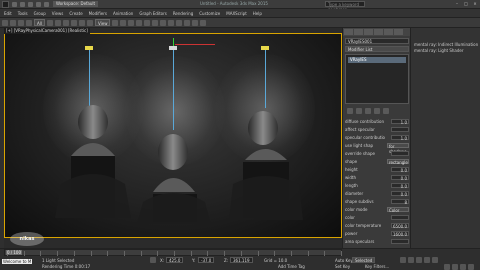 Image resolution: width=480 pixels, height=270 pixels. I want to click on key-filter-dropdown: Selected, so click(364, 260).